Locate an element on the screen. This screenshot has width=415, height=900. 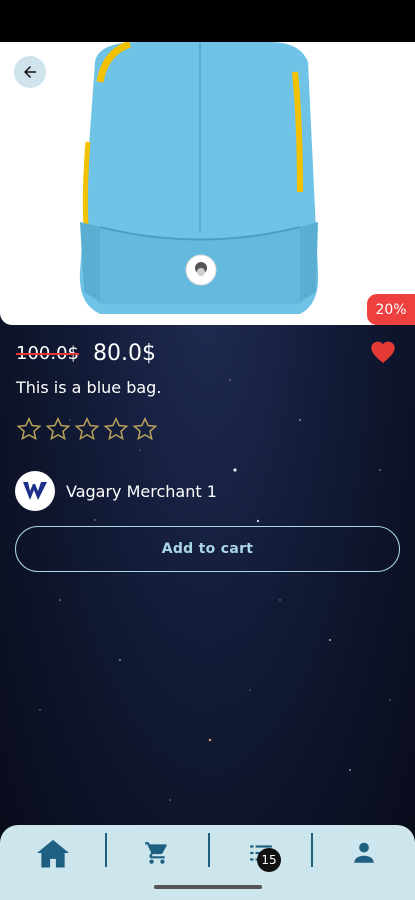
back-button is located at coordinates (30, 72).